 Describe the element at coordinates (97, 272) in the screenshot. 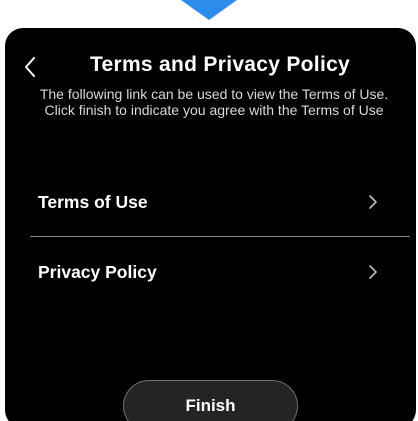

I see `privacy-policy-label: Privacy Policy` at that location.